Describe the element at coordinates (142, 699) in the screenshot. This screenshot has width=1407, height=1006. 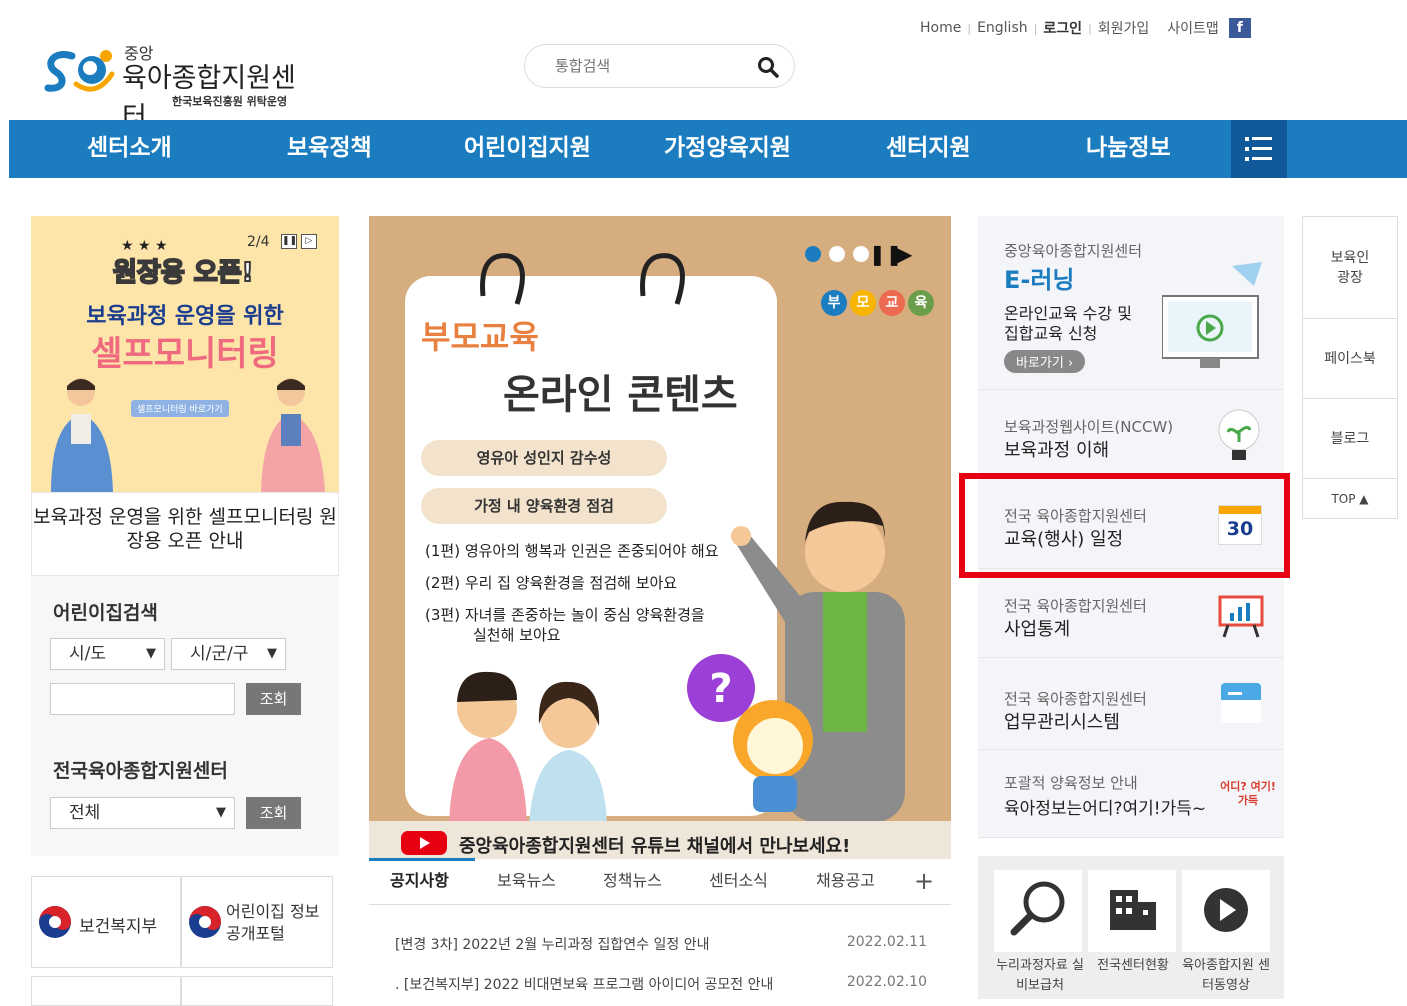
I see `daycare-name-input` at that location.